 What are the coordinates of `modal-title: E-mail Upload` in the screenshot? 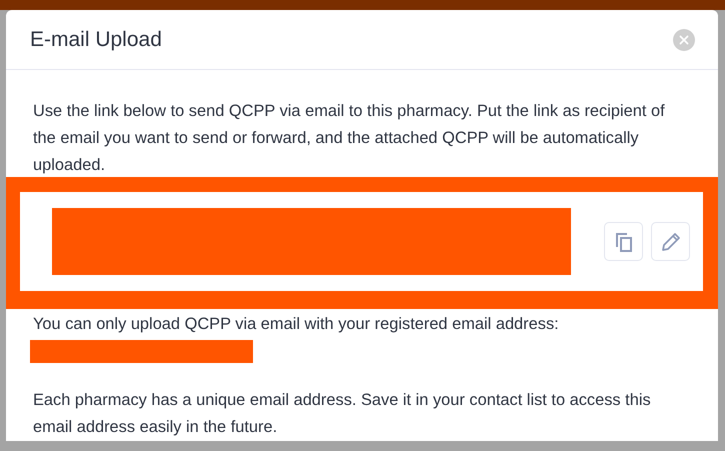 It's located at (96, 39).